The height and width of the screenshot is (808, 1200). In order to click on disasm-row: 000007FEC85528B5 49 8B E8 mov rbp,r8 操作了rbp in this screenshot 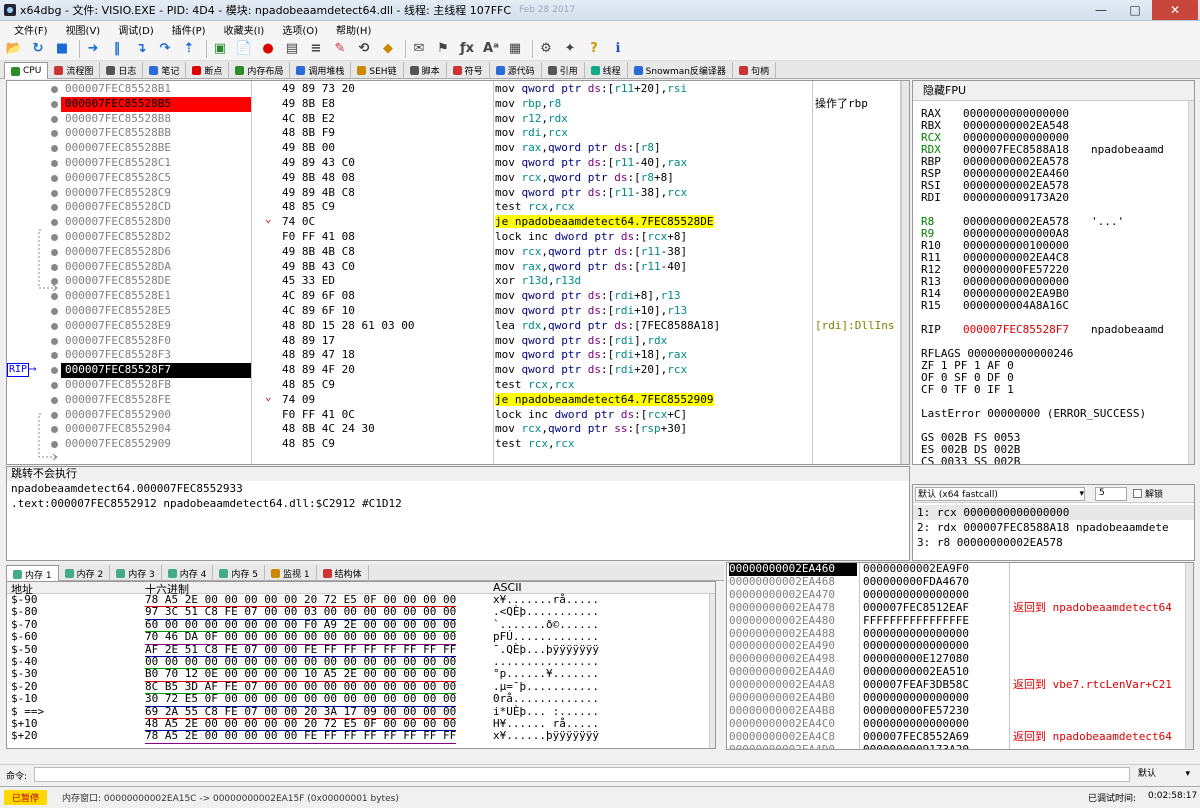, I will do `click(458, 104)`.